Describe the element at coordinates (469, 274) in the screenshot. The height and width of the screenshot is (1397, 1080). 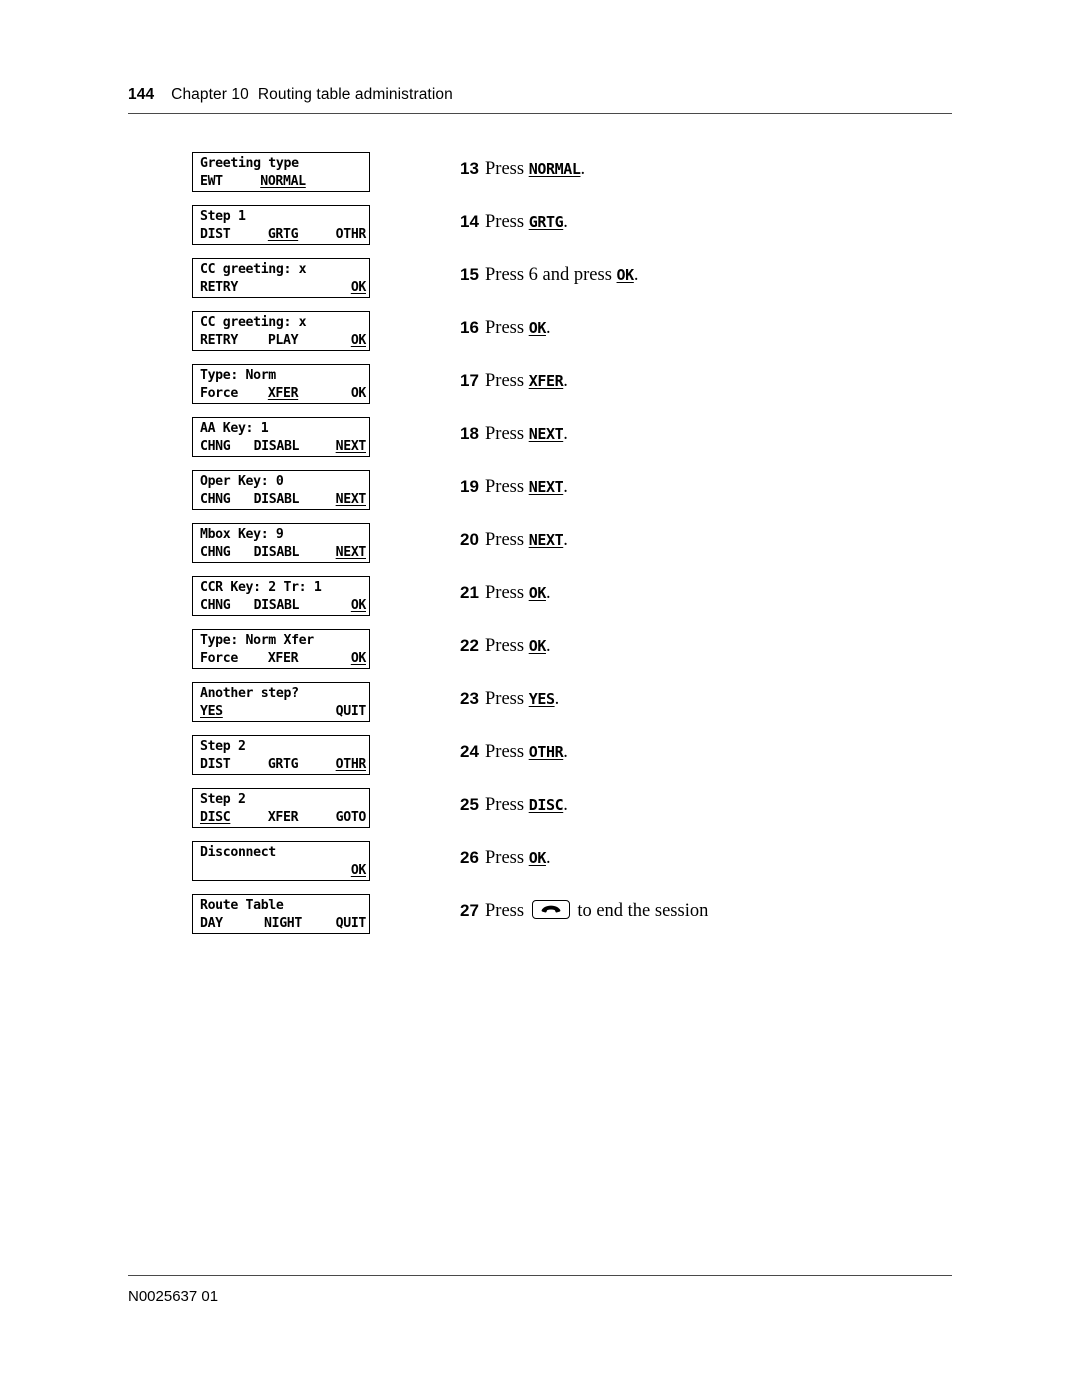
I see `step-number: 15` at that location.